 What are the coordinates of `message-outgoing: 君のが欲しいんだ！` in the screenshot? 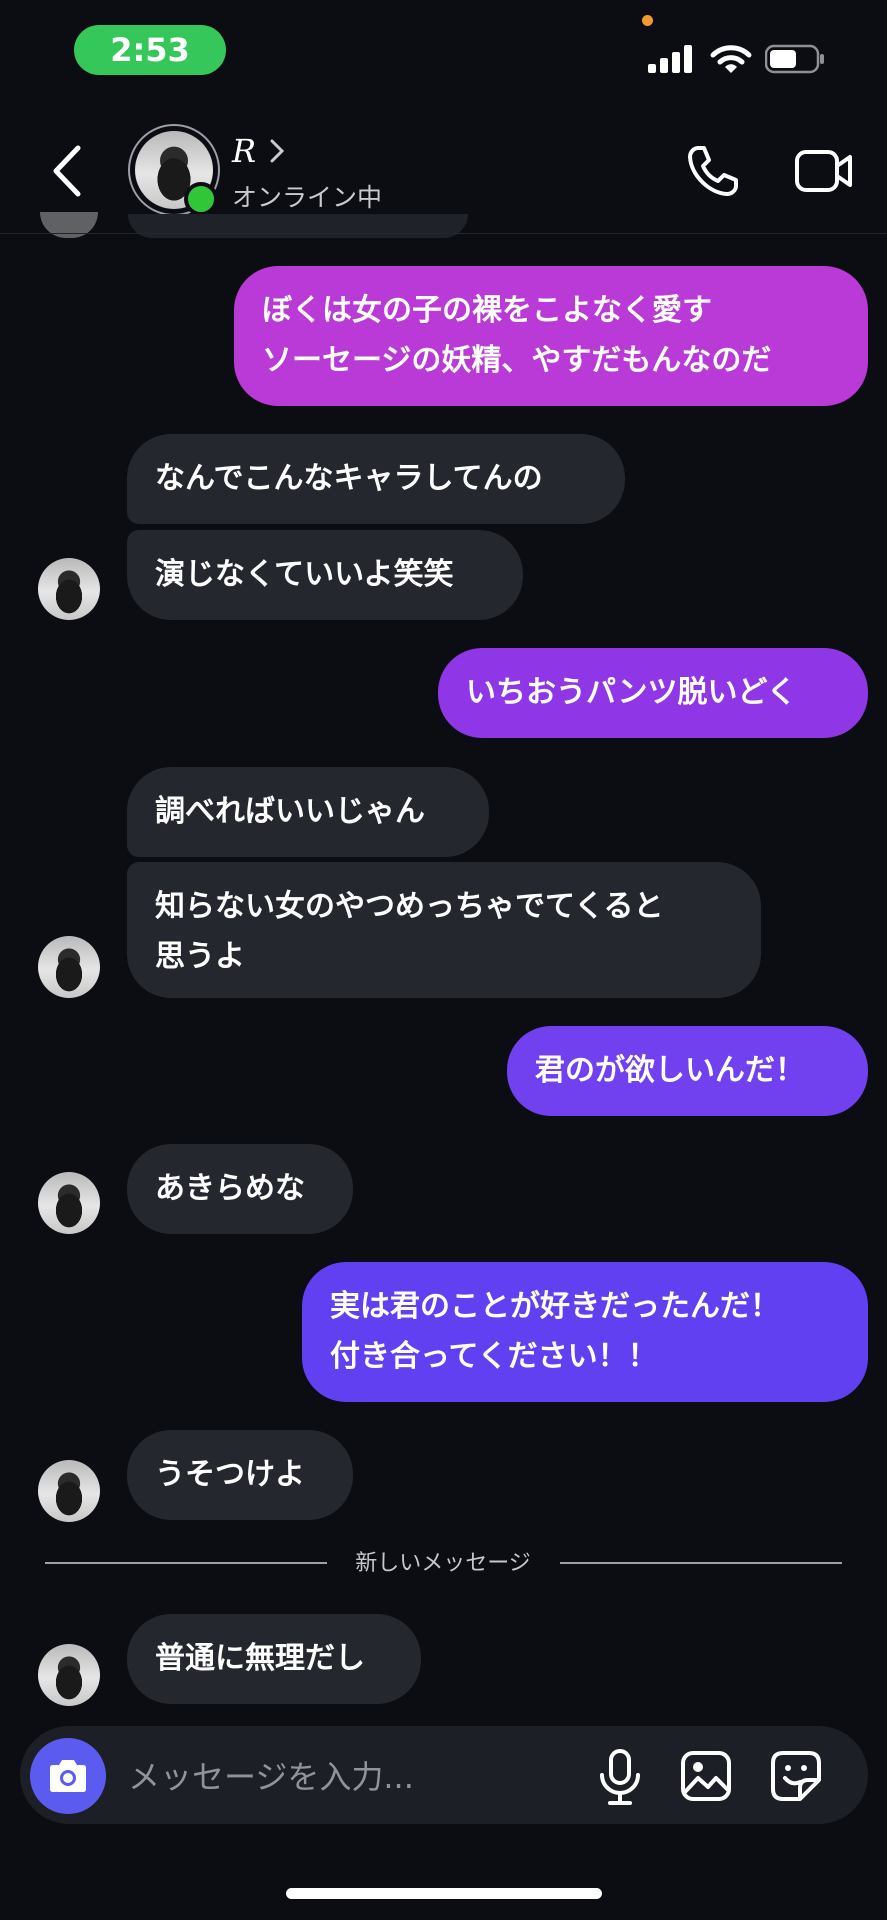 It's located at (687, 1071).